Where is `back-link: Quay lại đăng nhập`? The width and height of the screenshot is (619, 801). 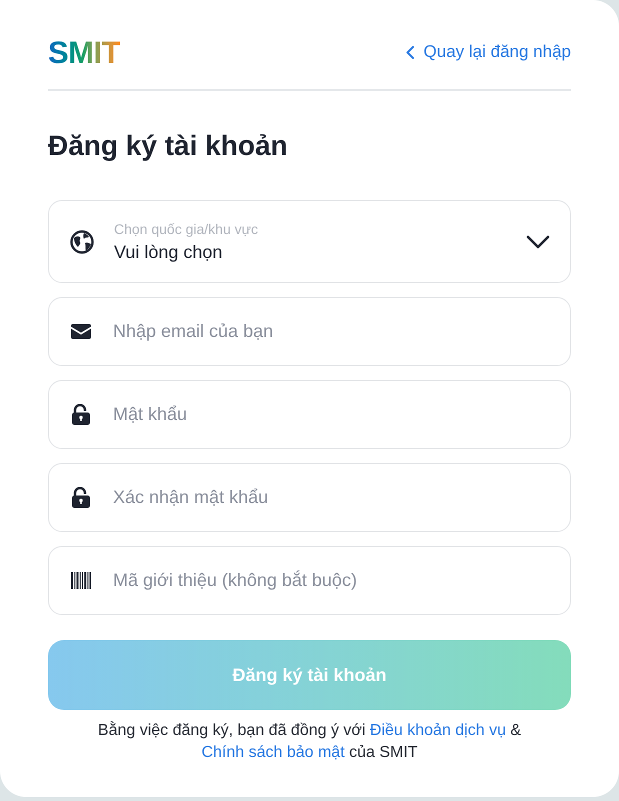 back-link: Quay lại đăng nhập is located at coordinates (488, 52).